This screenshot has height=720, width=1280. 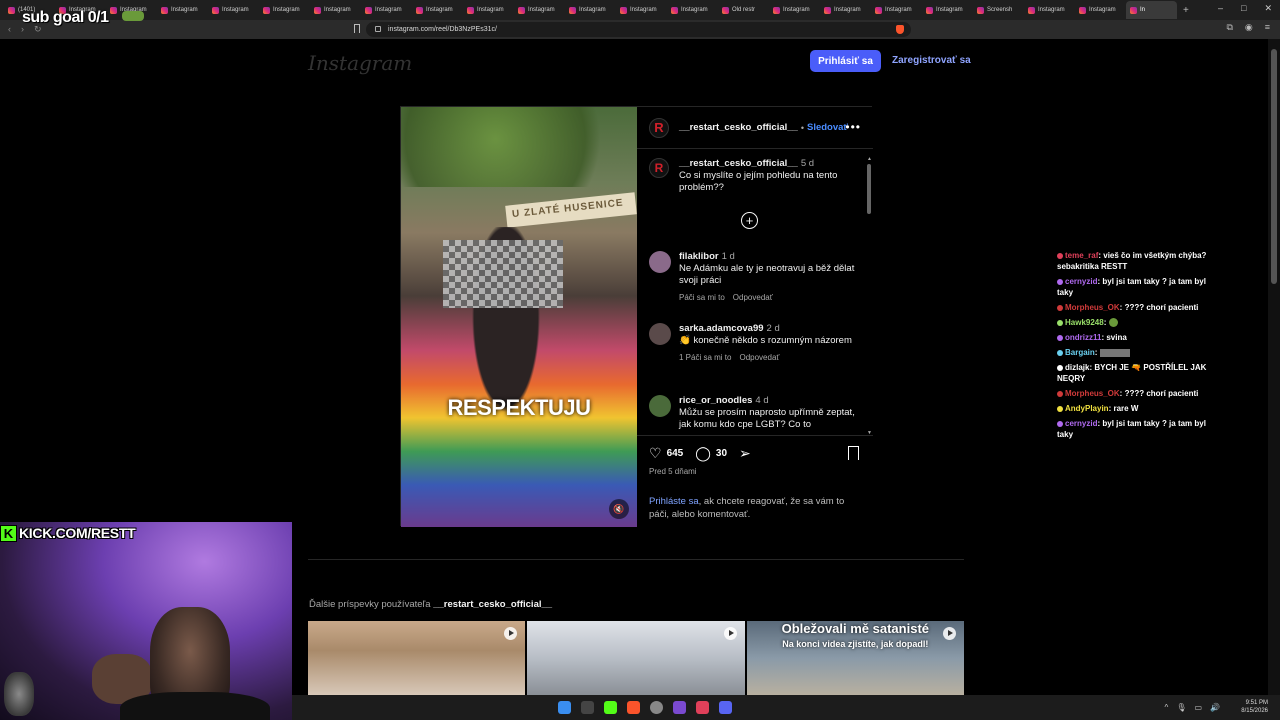 What do you see at coordinates (853, 127) in the screenshot?
I see `more-options-icon: •••` at bounding box center [853, 127].